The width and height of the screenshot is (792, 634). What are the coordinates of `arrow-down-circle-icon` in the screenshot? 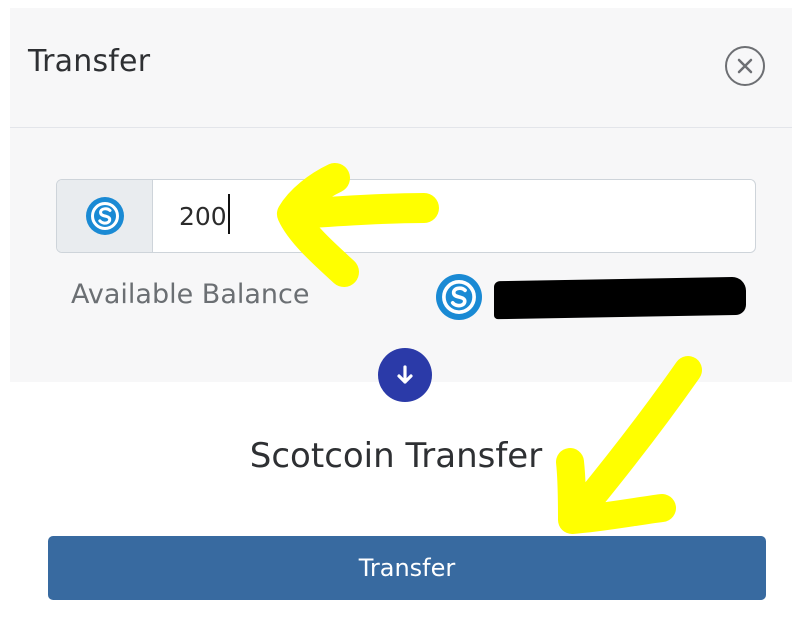 It's located at (405, 375).